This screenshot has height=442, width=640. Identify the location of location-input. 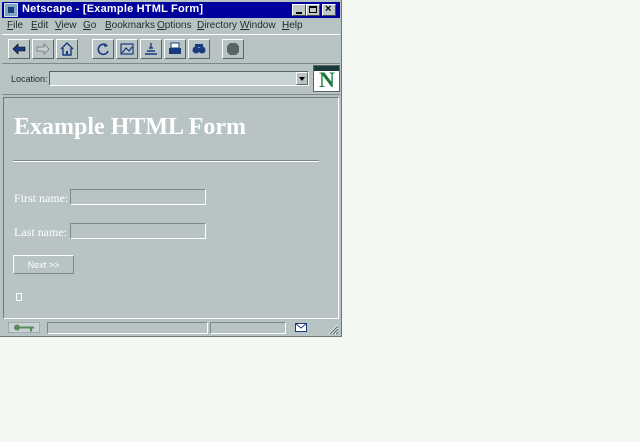
(179, 78).